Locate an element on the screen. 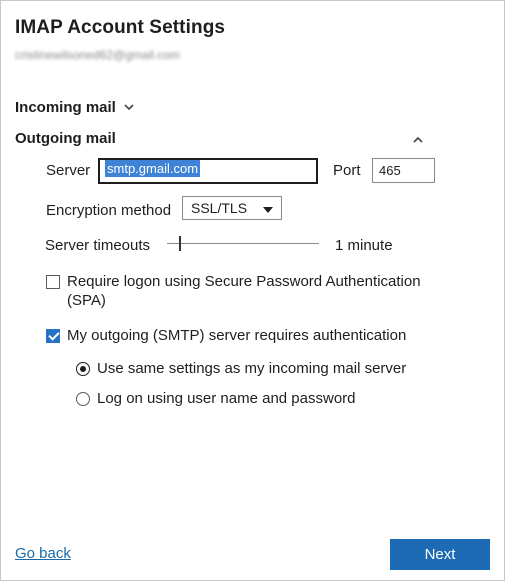 The height and width of the screenshot is (581, 505). outgoing-mail-label: Outgoing mail is located at coordinates (65, 138).